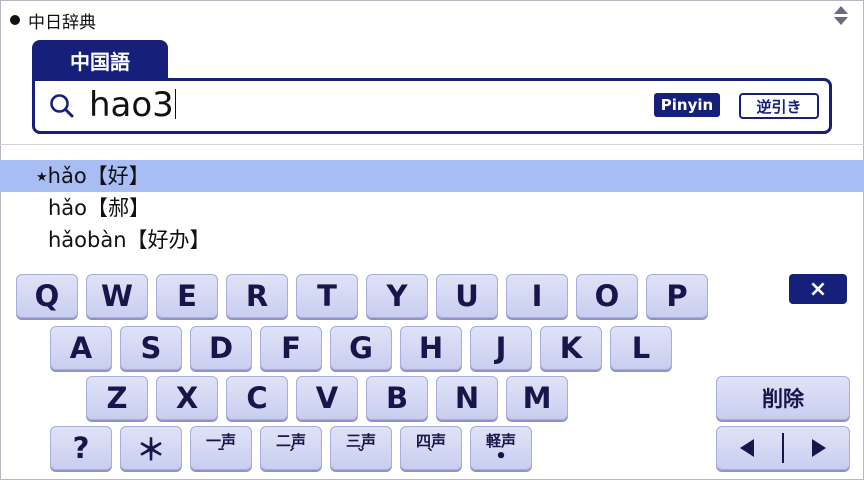  I want to click on key-e: E, so click(187, 296).